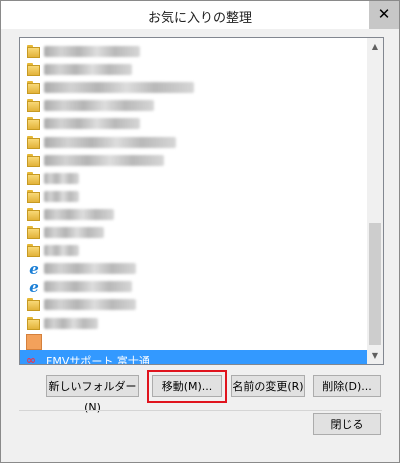  Describe the element at coordinates (268, 386) in the screenshot. I see `rename-button: 名前の変更(R)` at that location.